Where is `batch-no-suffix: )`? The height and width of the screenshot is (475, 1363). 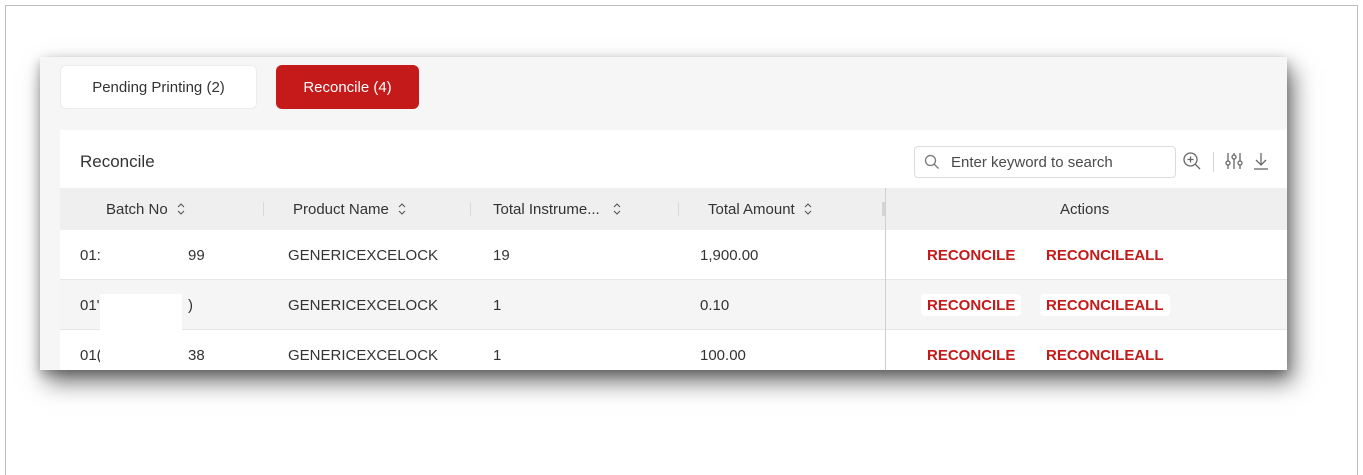
batch-no-suffix: ) is located at coordinates (190, 305).